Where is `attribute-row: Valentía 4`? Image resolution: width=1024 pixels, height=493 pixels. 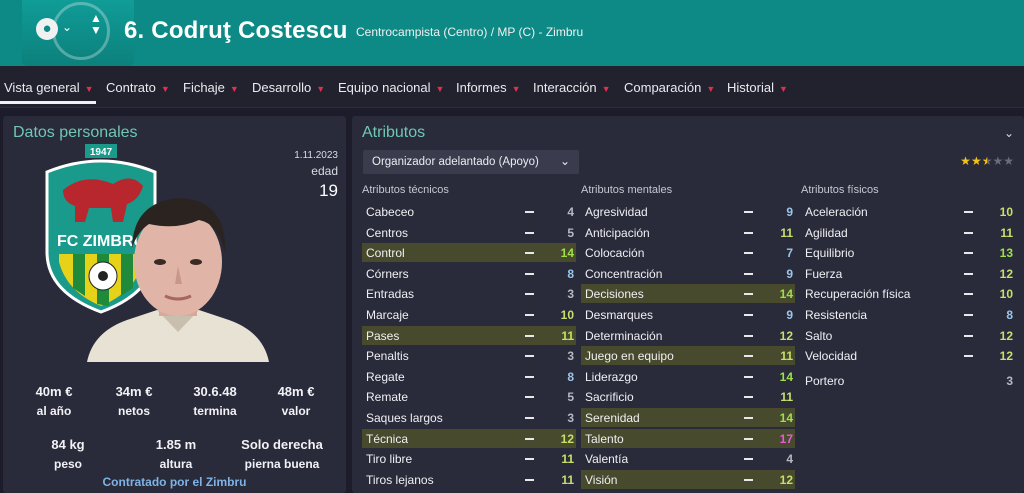
attribute-row: Valentía 4 is located at coordinates (688, 458).